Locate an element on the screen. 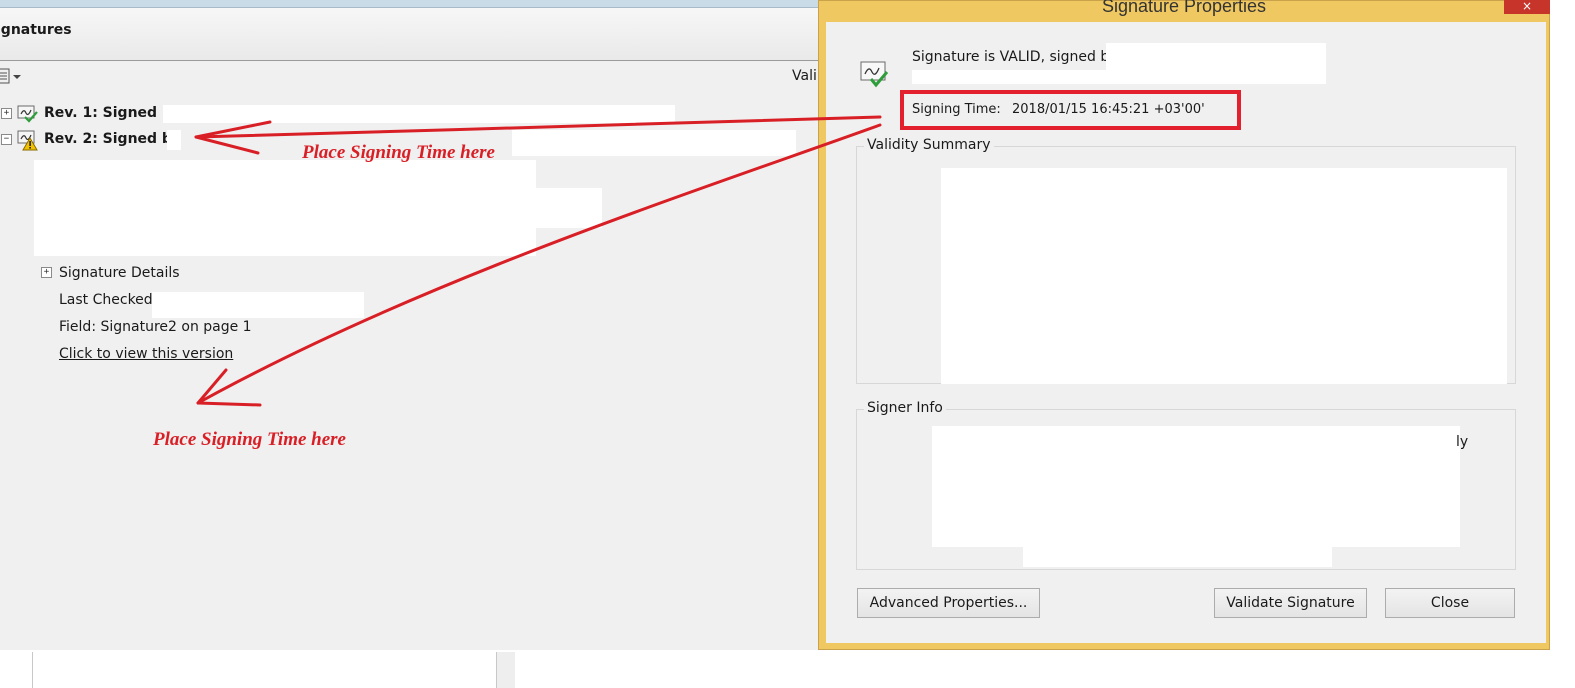  arrow-to-rev2 is located at coordinates (538, 127).